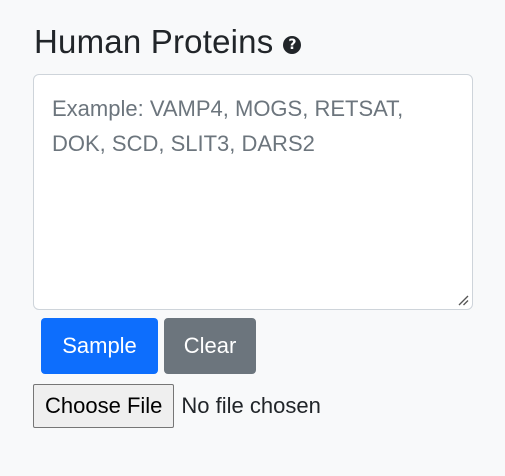 This screenshot has height=476, width=505. Describe the element at coordinates (177, 406) in the screenshot. I see `file-input: Choose File No file chosen` at that location.